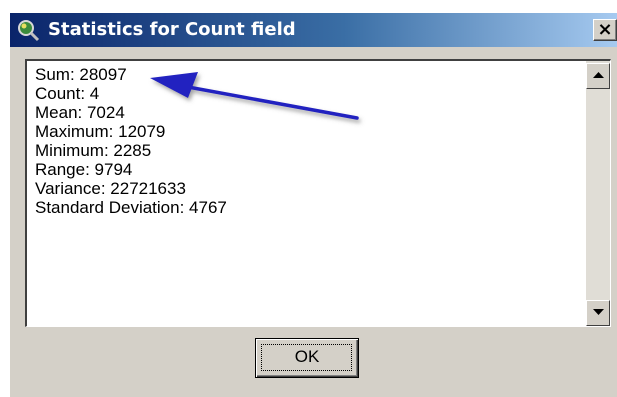 The image size is (617, 397). Describe the element at coordinates (93, 150) in the screenshot. I see `stat-minimum: Minimum: 2285` at that location.